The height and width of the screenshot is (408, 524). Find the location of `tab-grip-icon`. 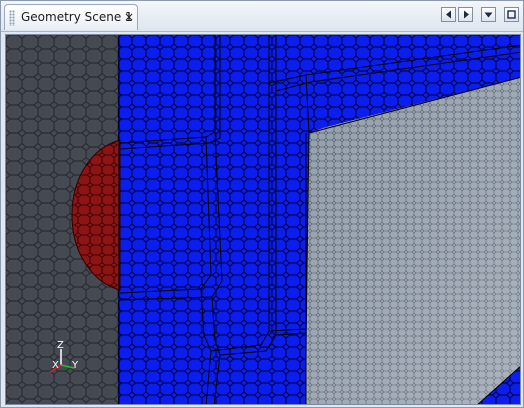

tab-grip-icon is located at coordinates (12, 18).